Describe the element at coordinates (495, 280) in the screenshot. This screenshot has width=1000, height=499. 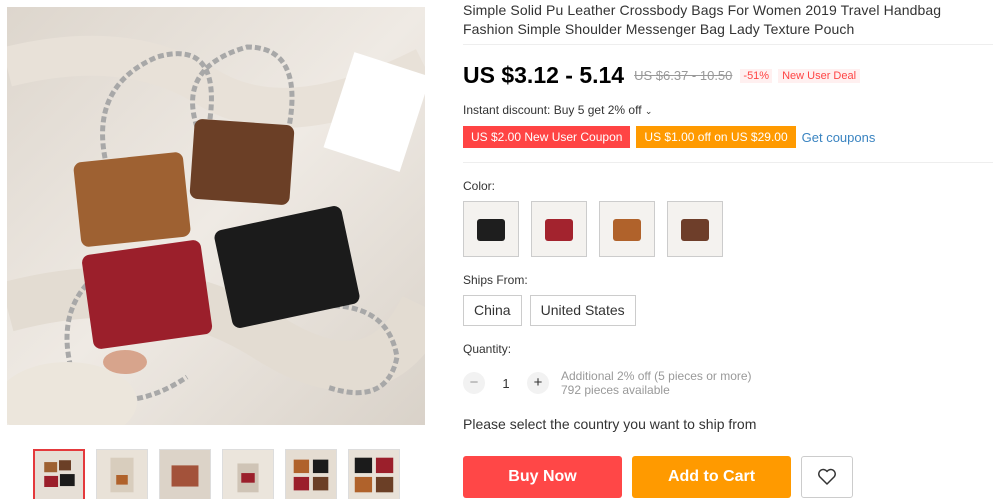
I see `ships-from-label: Ships From:` at that location.